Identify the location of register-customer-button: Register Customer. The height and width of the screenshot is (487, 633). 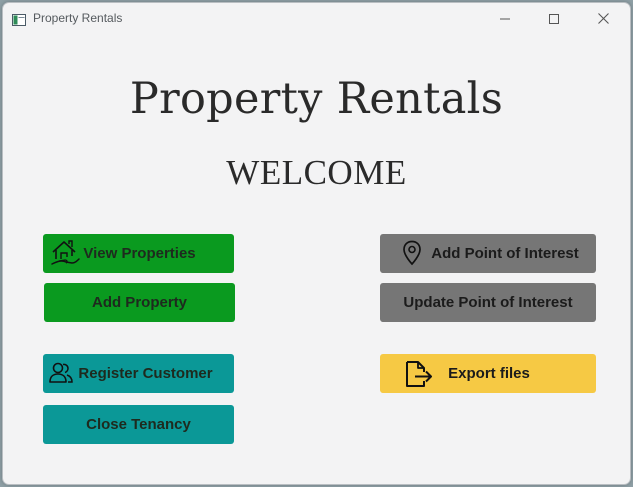
(138, 373).